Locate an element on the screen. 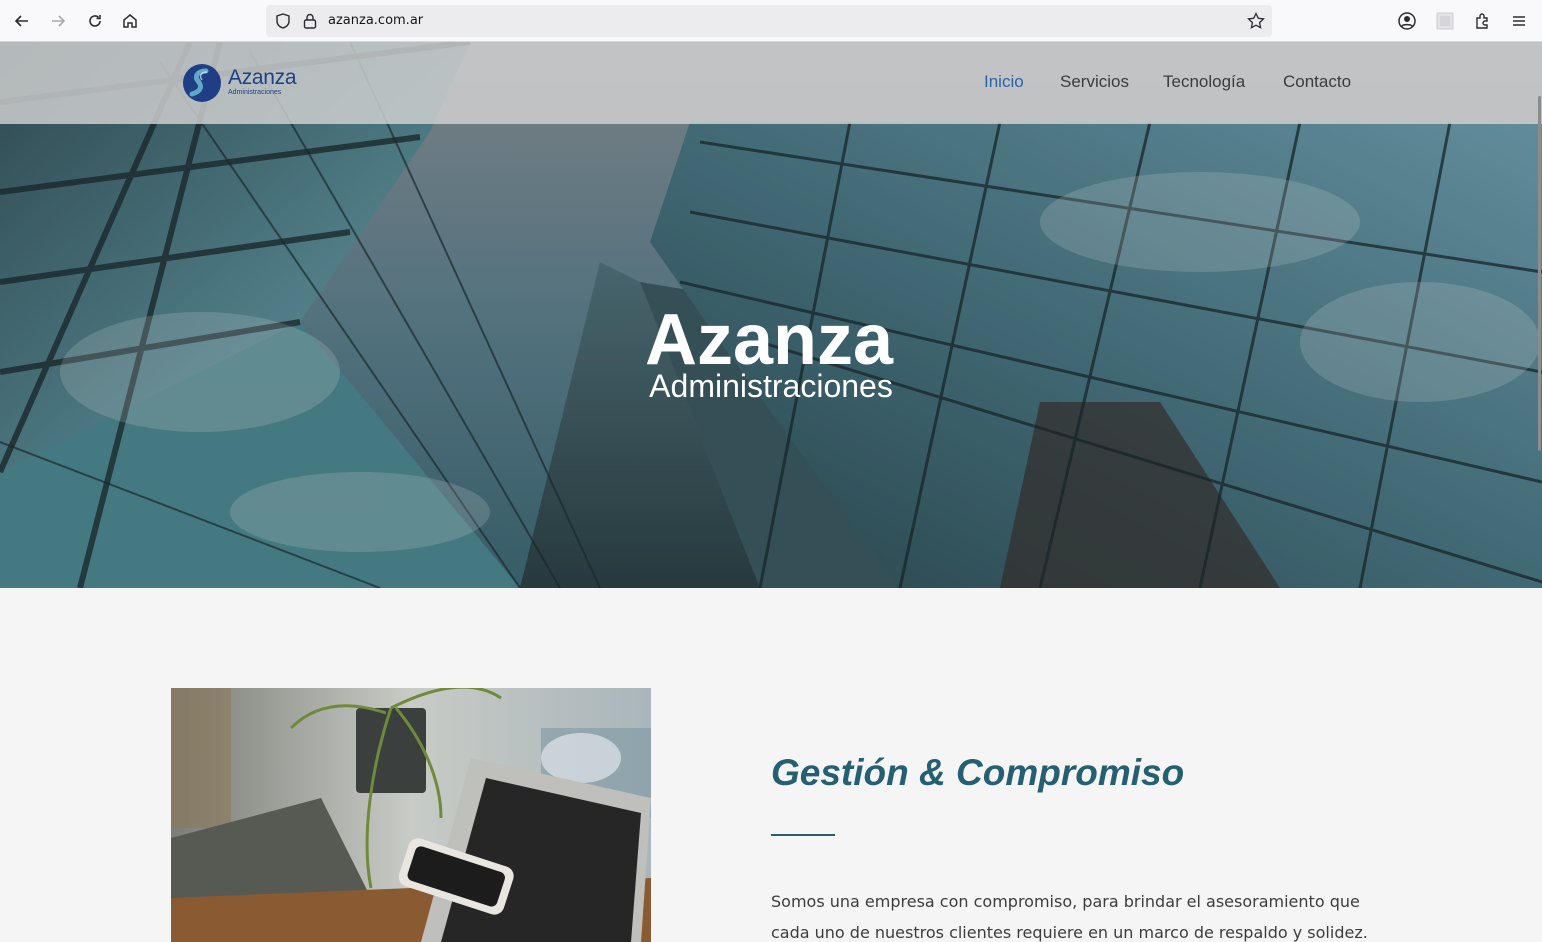 The width and height of the screenshot is (1542, 942). menu-hamburger-icon is located at coordinates (1519, 21).